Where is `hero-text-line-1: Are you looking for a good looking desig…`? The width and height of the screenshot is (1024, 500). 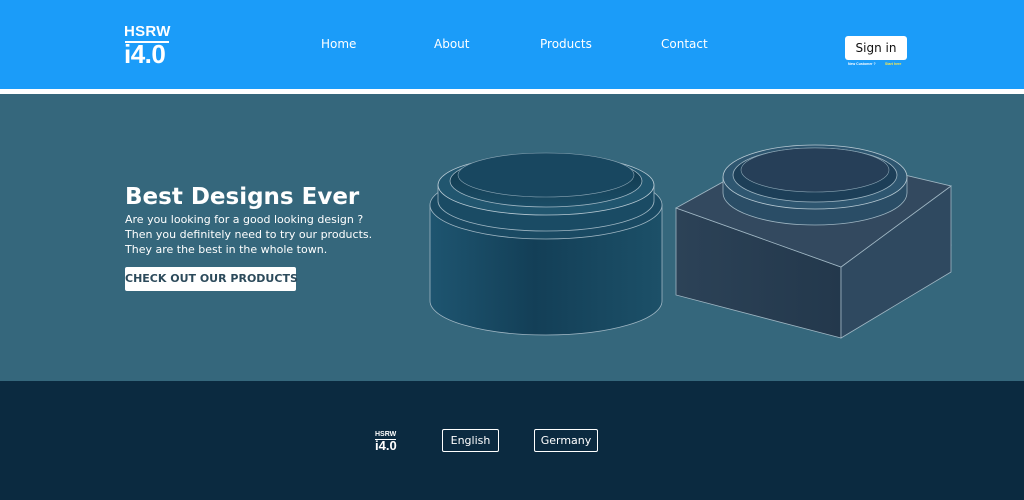
hero-text-line-1: Are you looking for a good looking desig… is located at coordinates (244, 219).